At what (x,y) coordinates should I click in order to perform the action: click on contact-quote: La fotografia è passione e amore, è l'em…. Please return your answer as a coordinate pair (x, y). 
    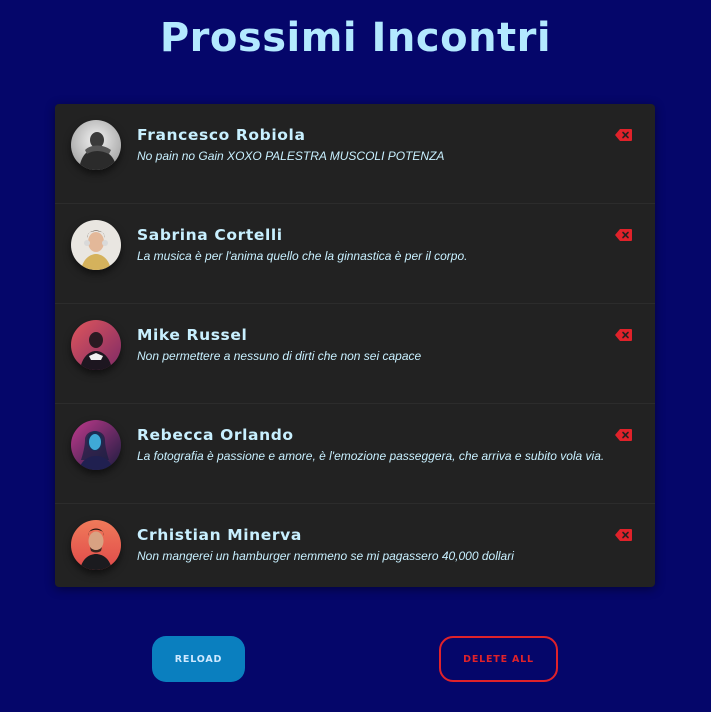
    Looking at the image, I should click on (371, 456).